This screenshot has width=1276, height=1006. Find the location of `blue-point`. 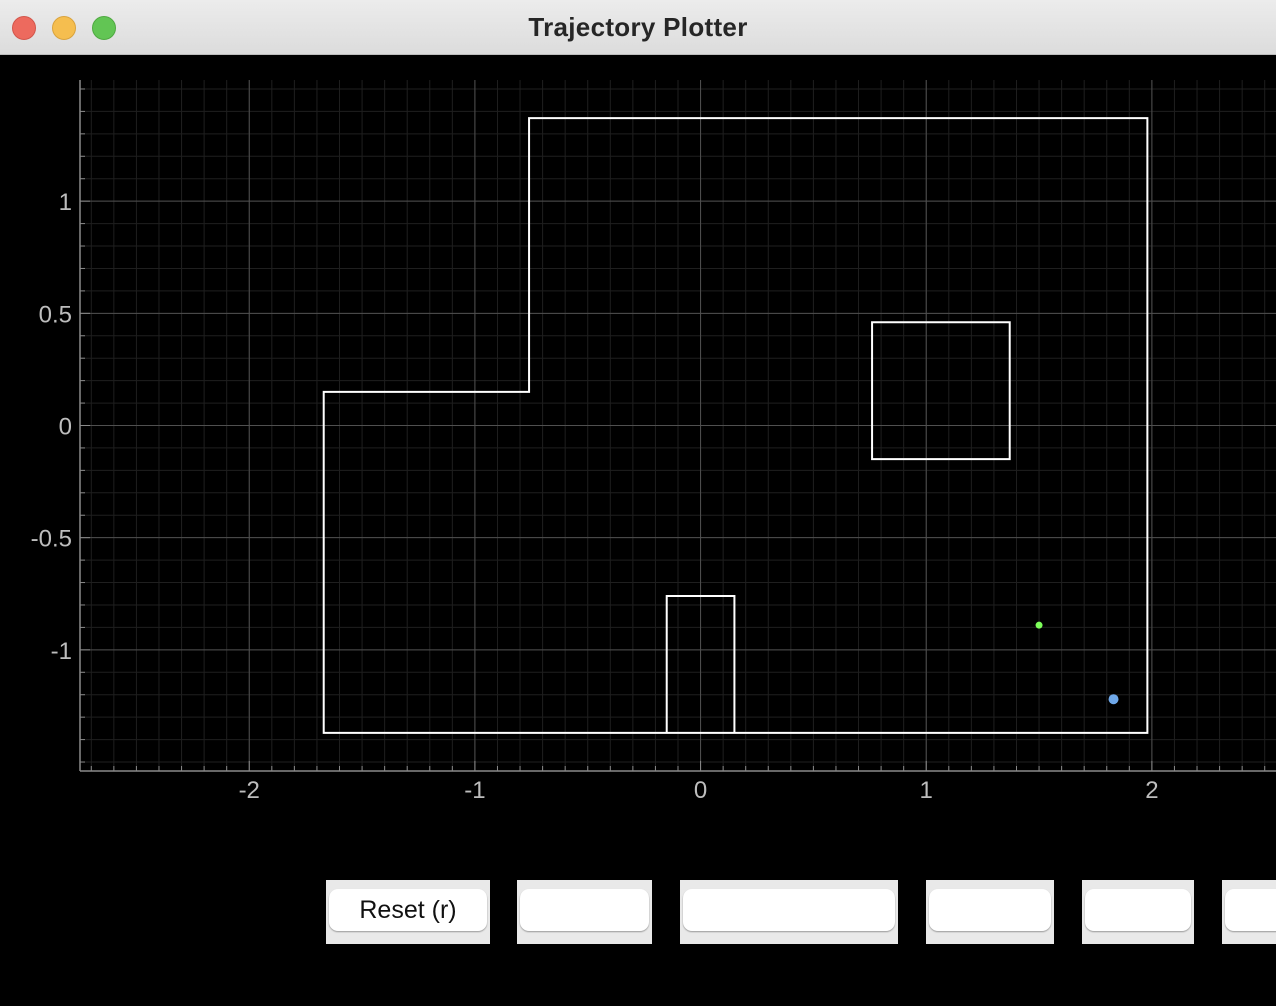

blue-point is located at coordinates (1113, 699).